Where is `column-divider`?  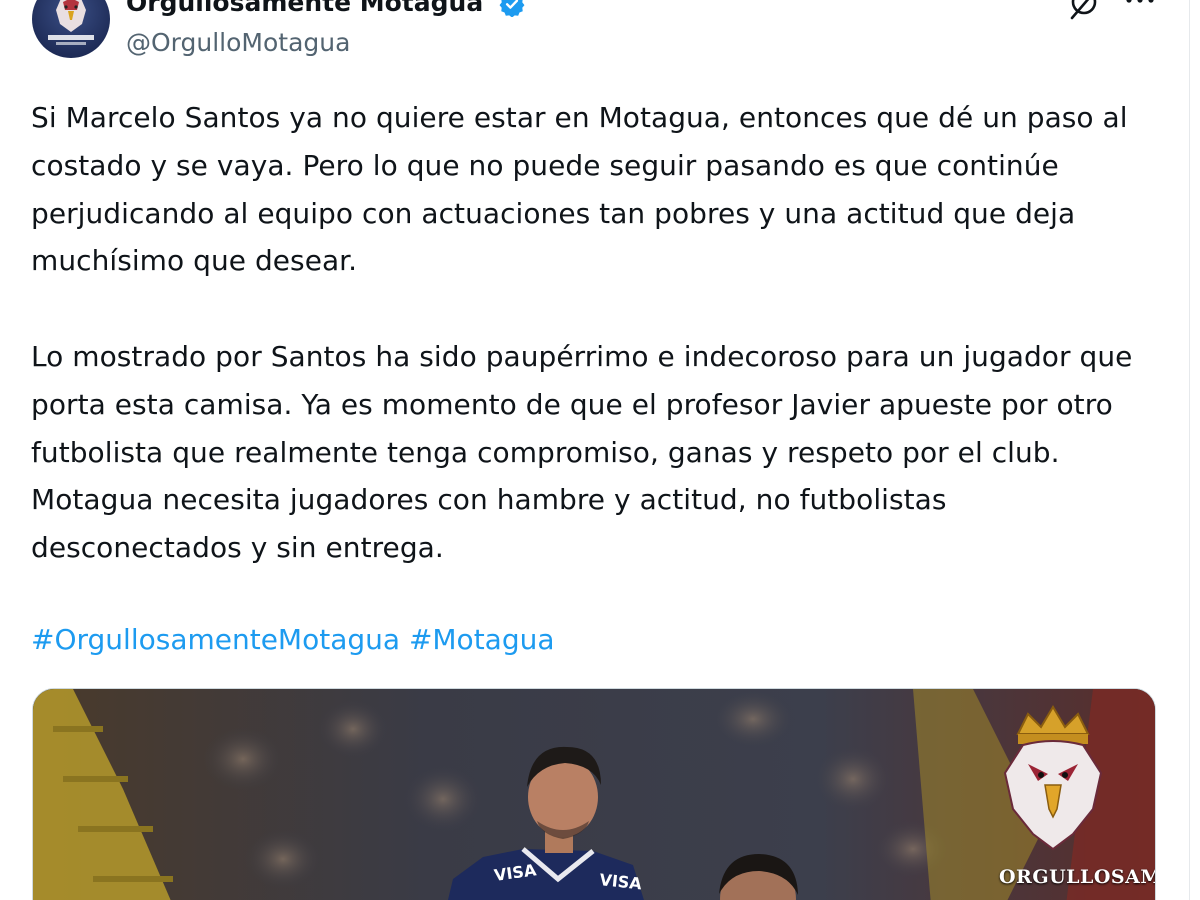
column-divider is located at coordinates (1189, 450).